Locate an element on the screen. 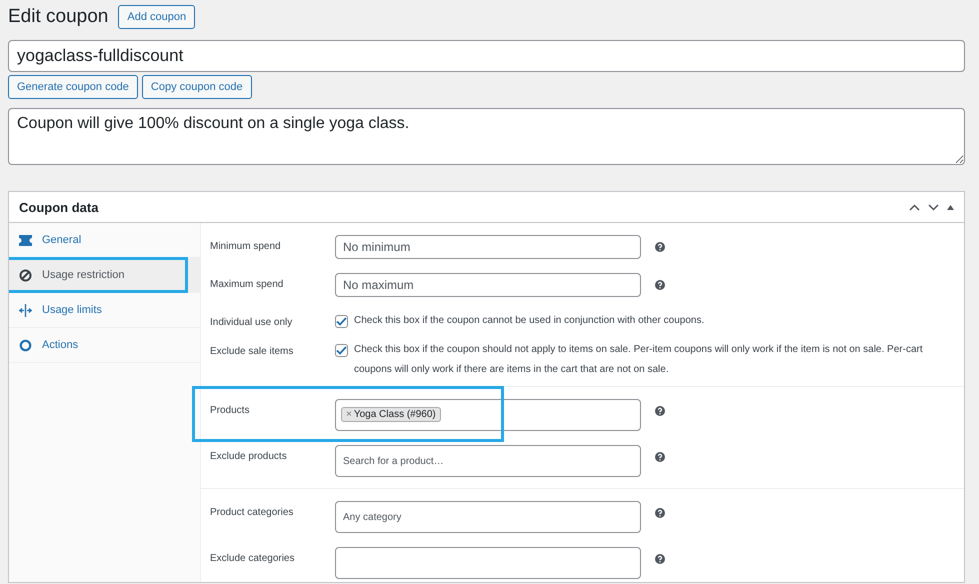  field-label: Exclude sale items is located at coordinates (252, 351).